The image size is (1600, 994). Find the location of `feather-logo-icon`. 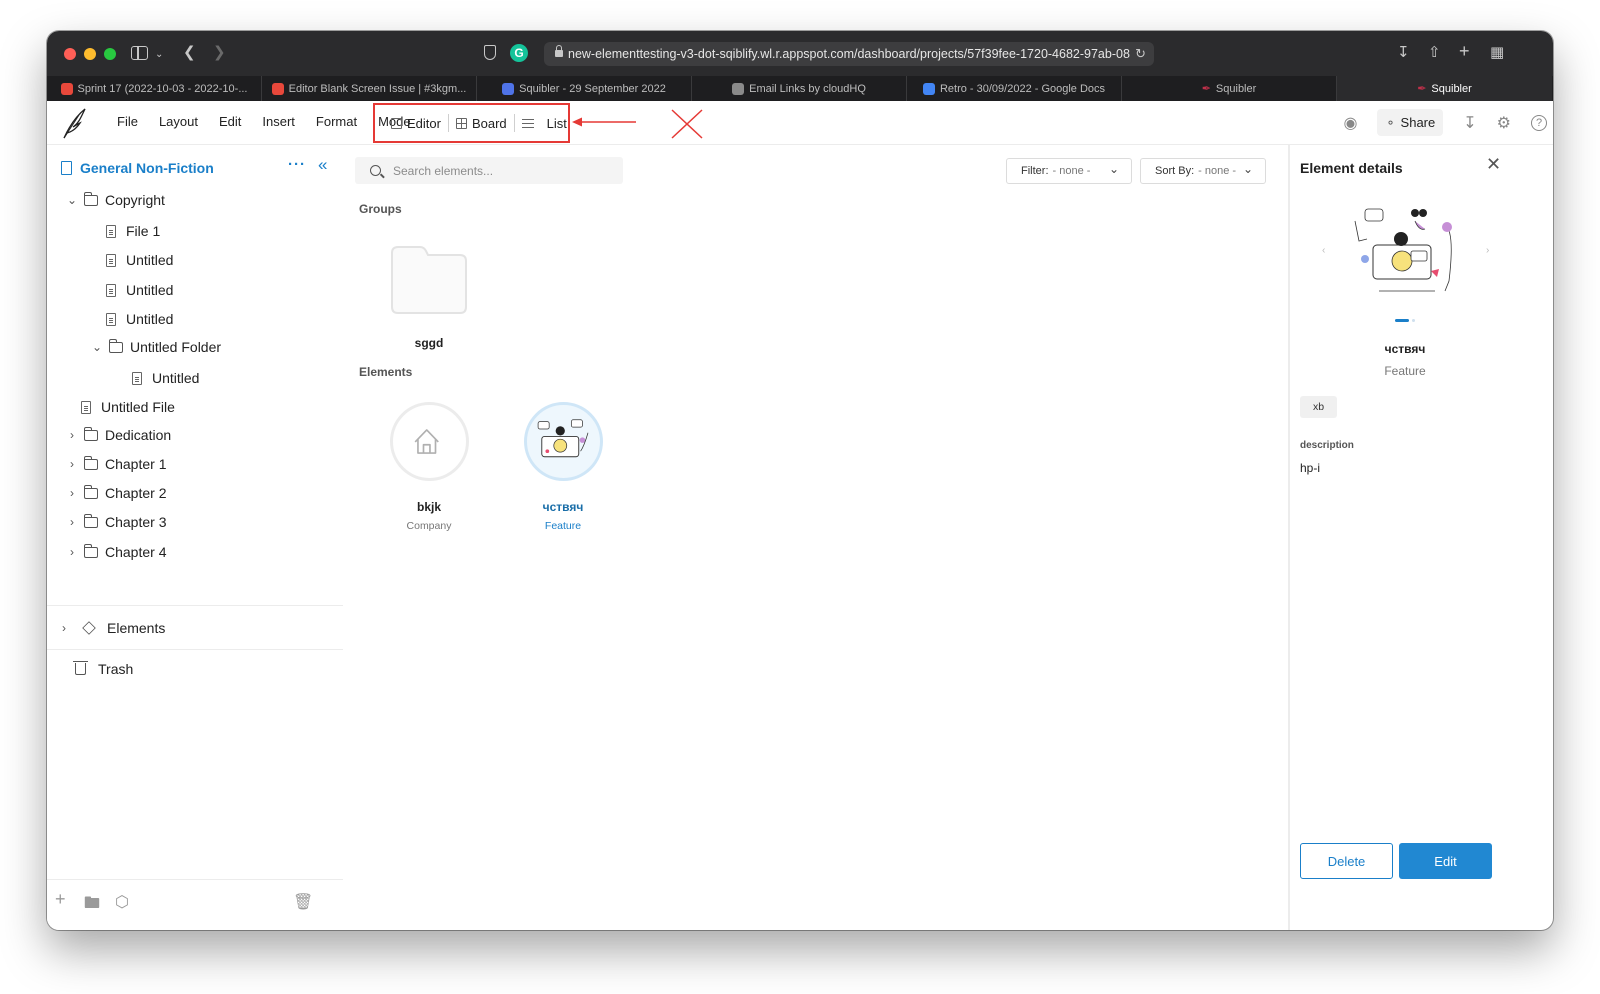

feather-logo-icon is located at coordinates (74, 123).